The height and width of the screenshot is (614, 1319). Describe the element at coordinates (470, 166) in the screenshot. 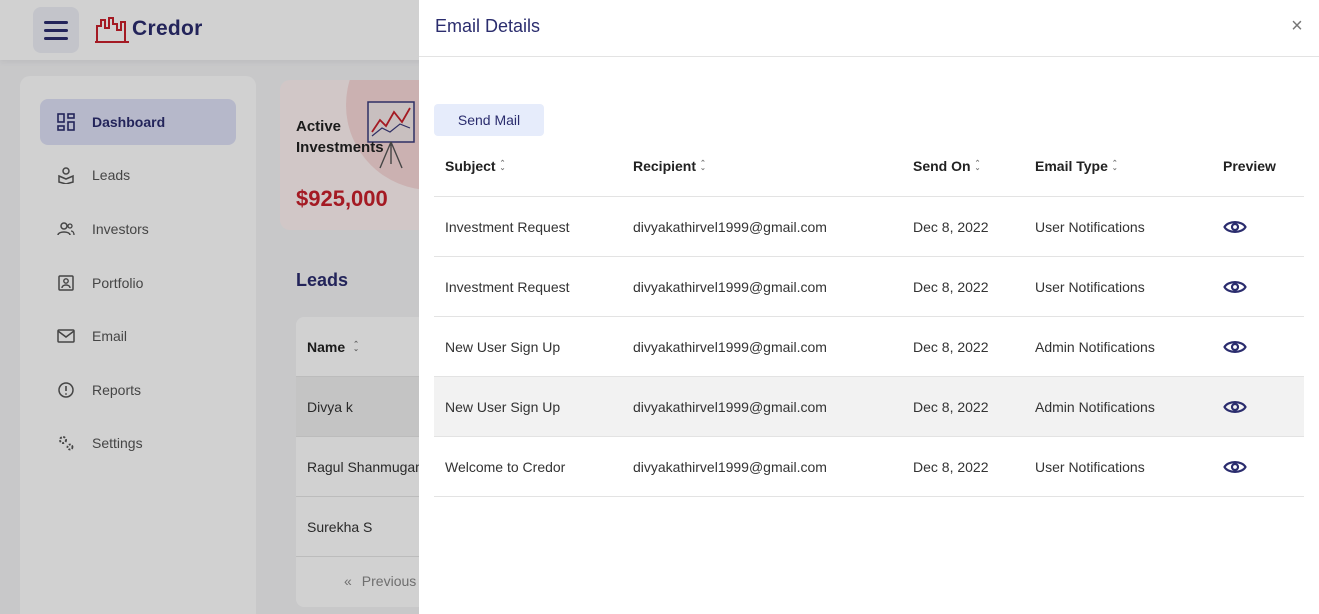

I see `column-header-label: Subject` at that location.